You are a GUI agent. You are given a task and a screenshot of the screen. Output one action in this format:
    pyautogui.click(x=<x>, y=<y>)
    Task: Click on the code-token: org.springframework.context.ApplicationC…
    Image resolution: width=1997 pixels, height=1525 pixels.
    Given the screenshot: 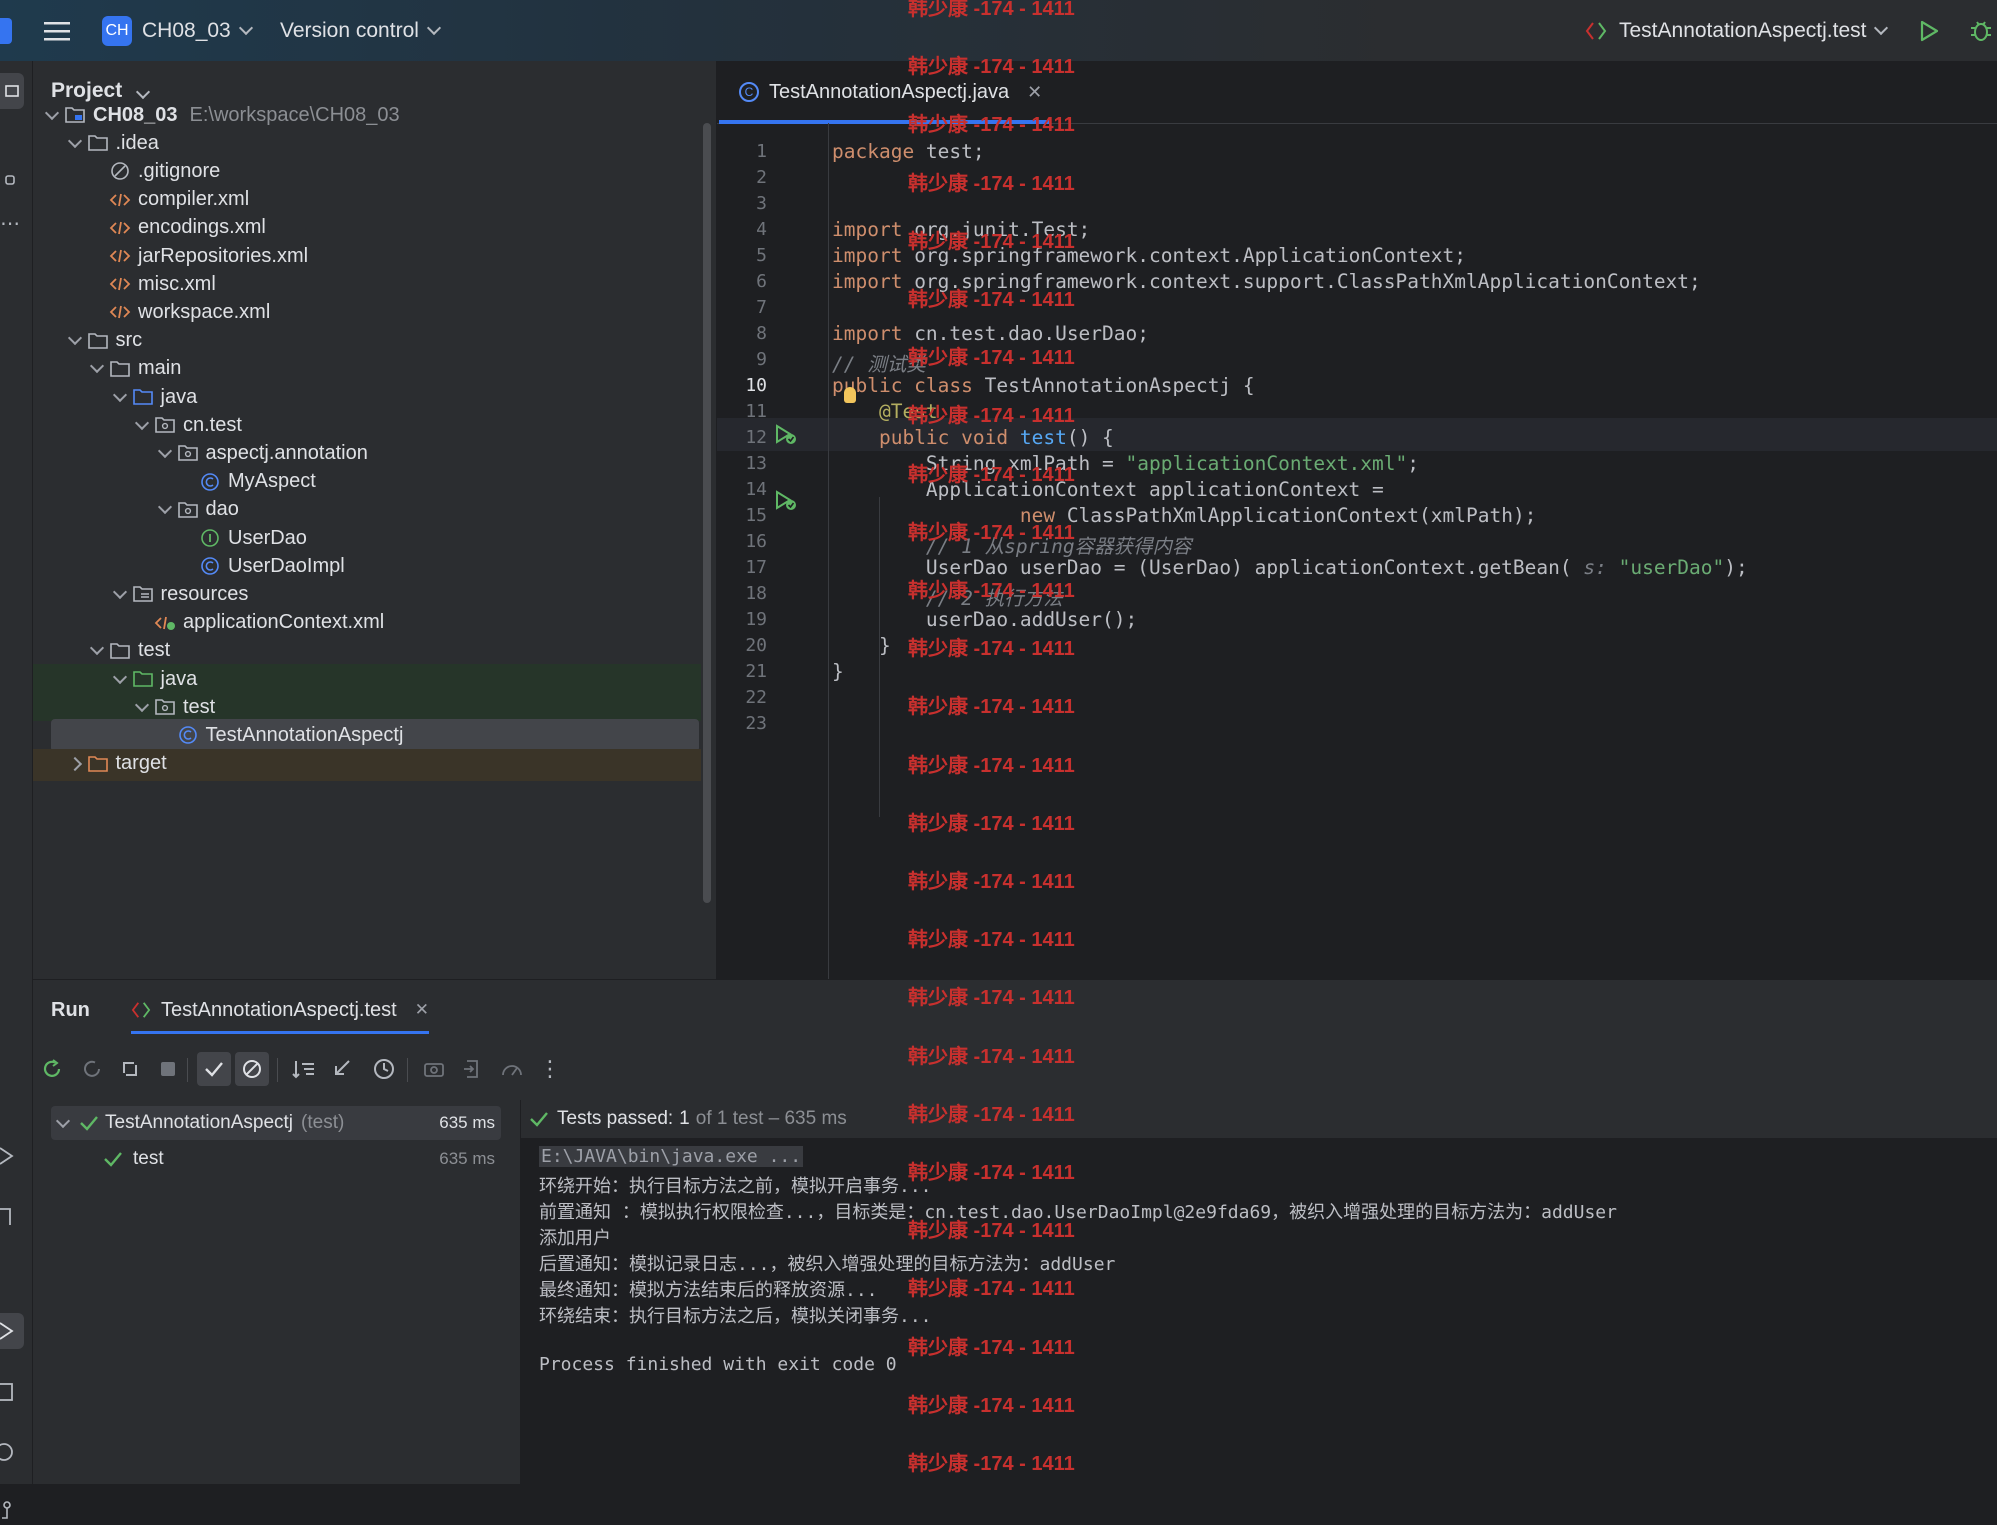 What is the action you would take?
    pyautogui.click(x=1184, y=255)
    